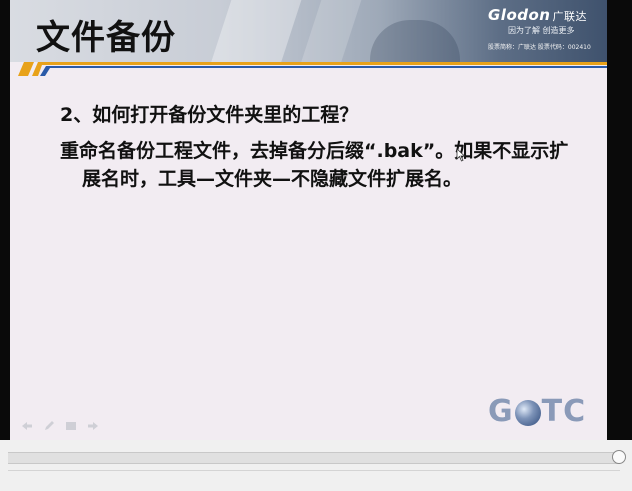  Describe the element at coordinates (569, 16) in the screenshot. I see `brand-logo-cn: 广联达` at that location.